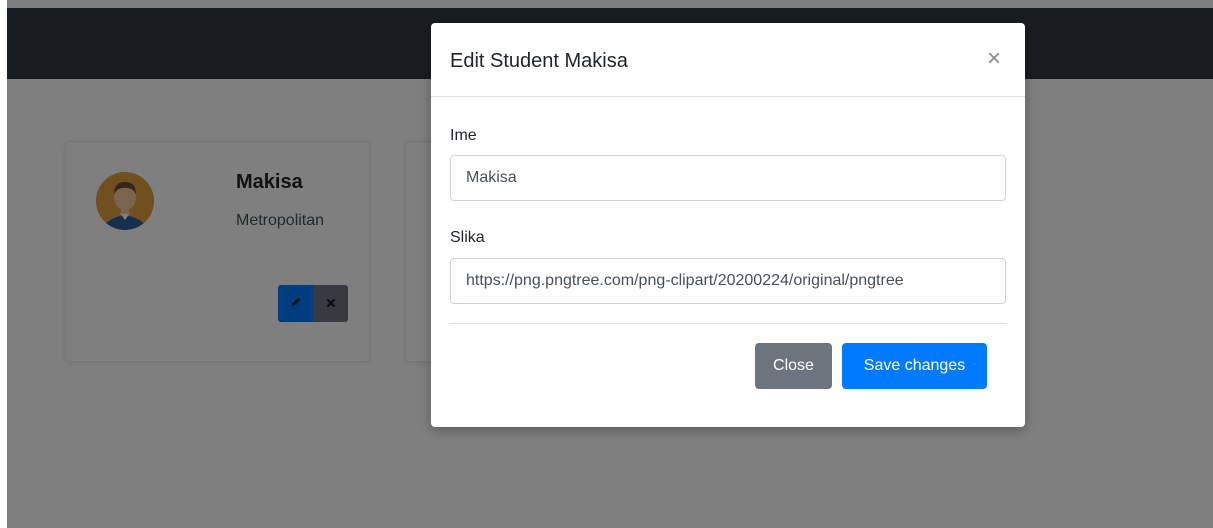 The image size is (1213, 528). Describe the element at coordinates (728, 178) in the screenshot. I see `ime-input` at that location.